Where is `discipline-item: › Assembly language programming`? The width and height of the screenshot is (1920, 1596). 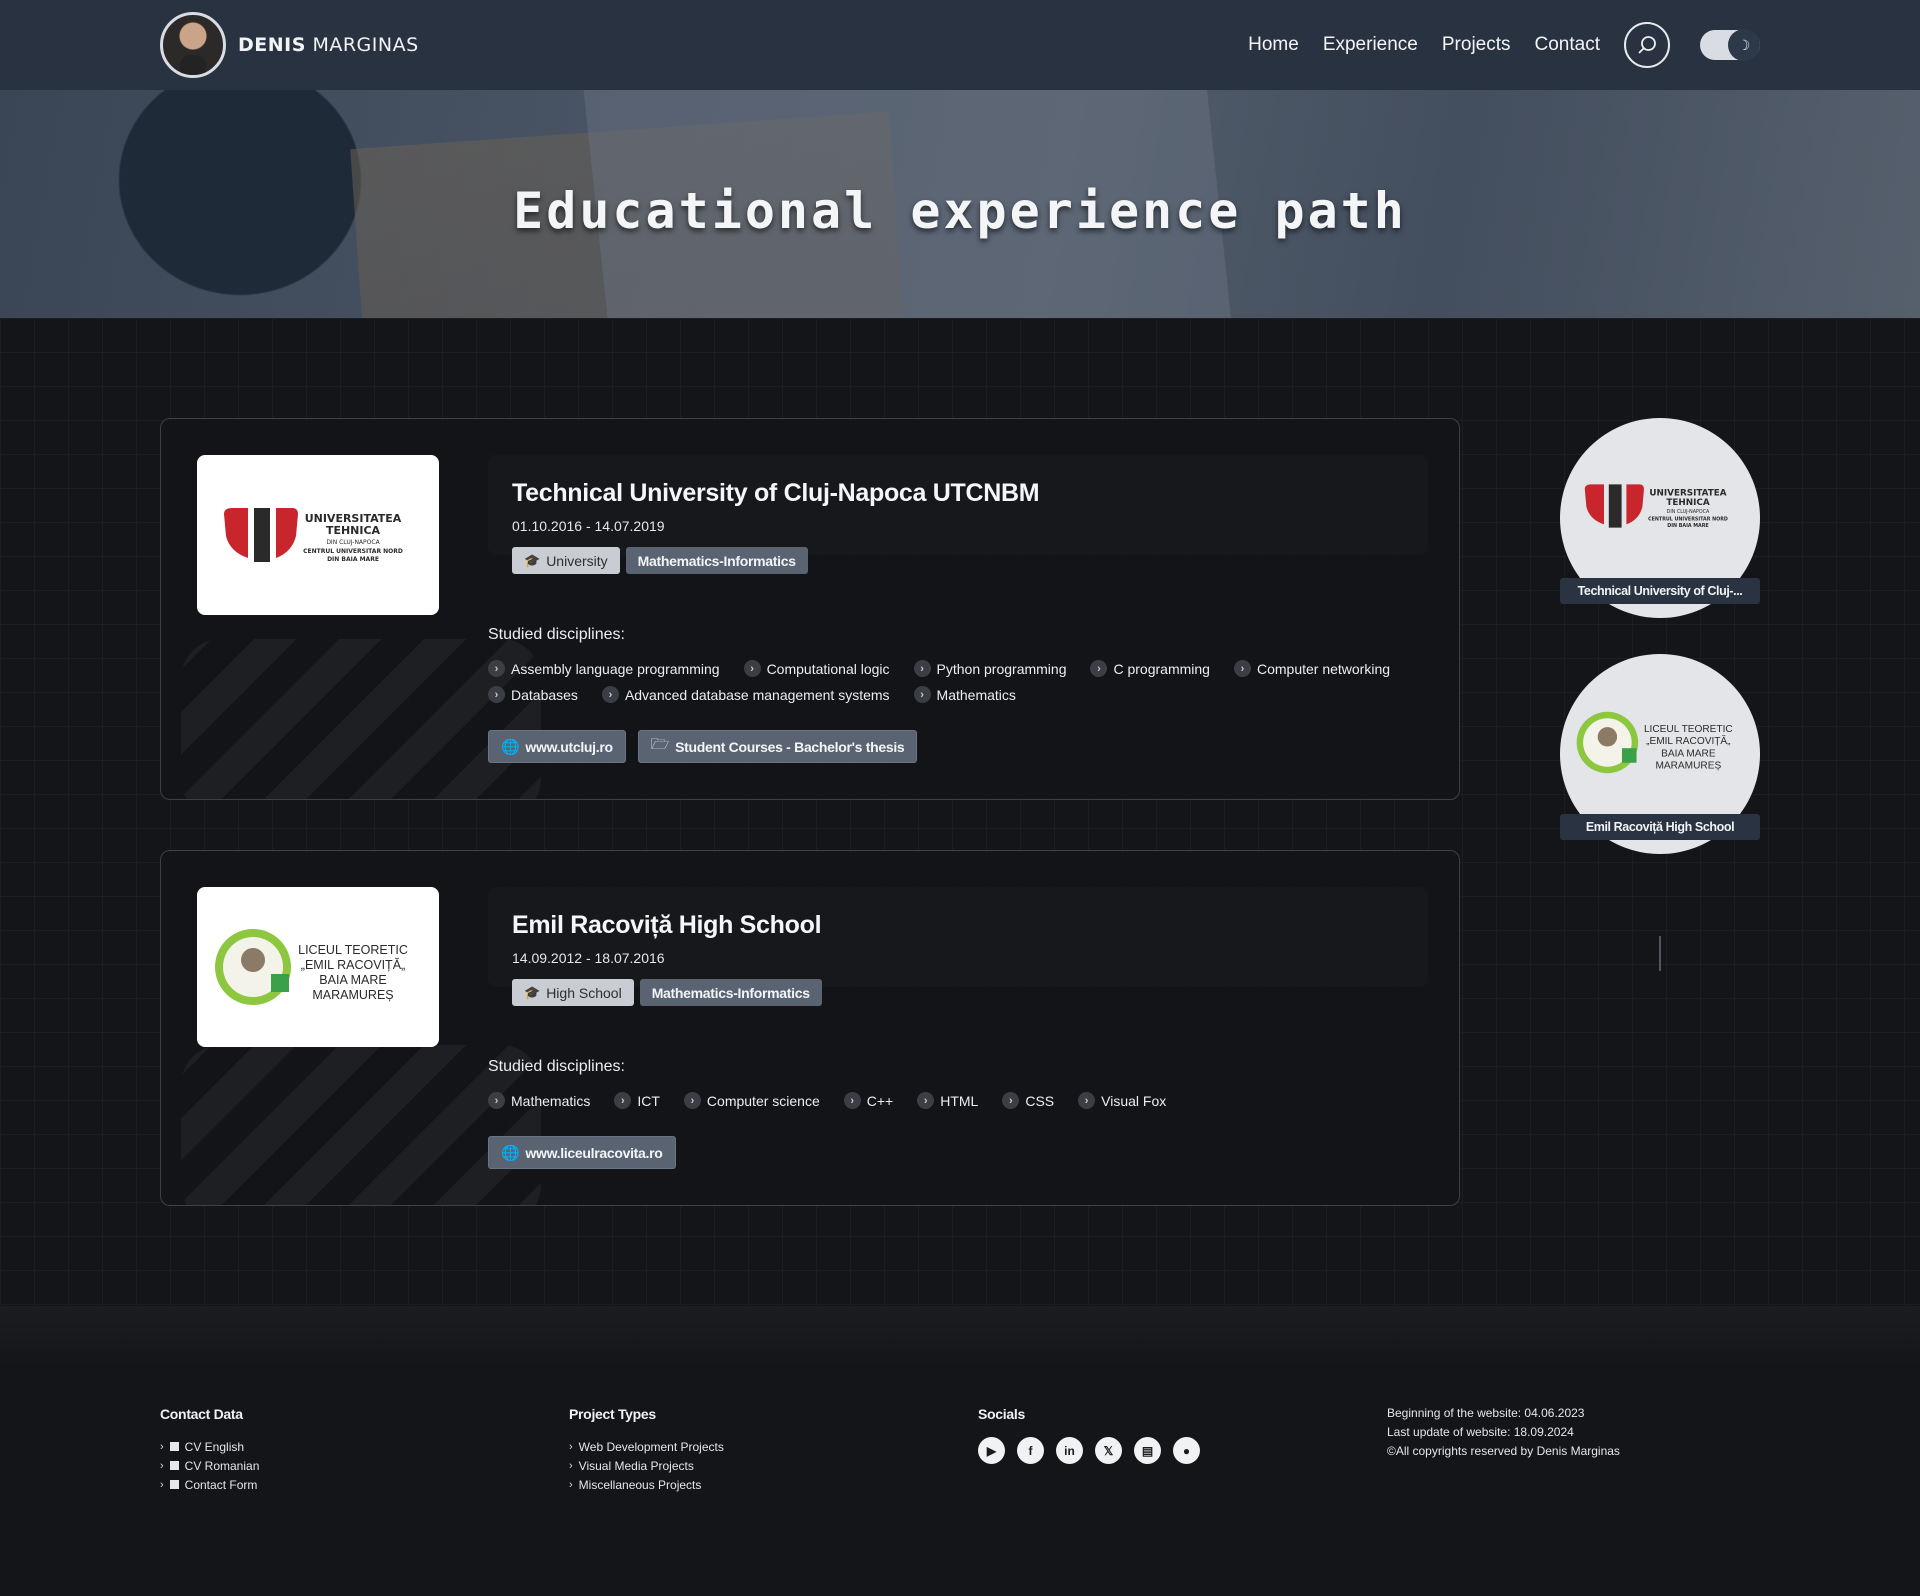
discipline-item: › Assembly language programming is located at coordinates (604, 668).